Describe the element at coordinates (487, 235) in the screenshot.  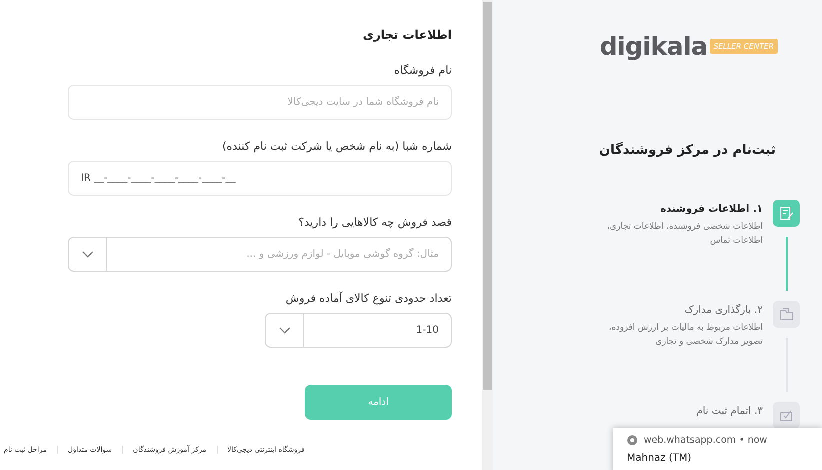
I see `scrollbar` at that location.